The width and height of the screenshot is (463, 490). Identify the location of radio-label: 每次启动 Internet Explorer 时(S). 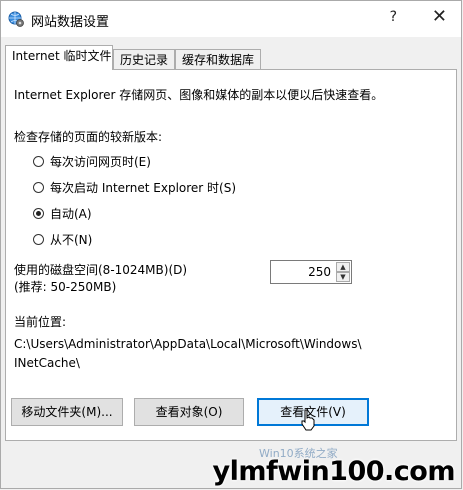
(143, 188).